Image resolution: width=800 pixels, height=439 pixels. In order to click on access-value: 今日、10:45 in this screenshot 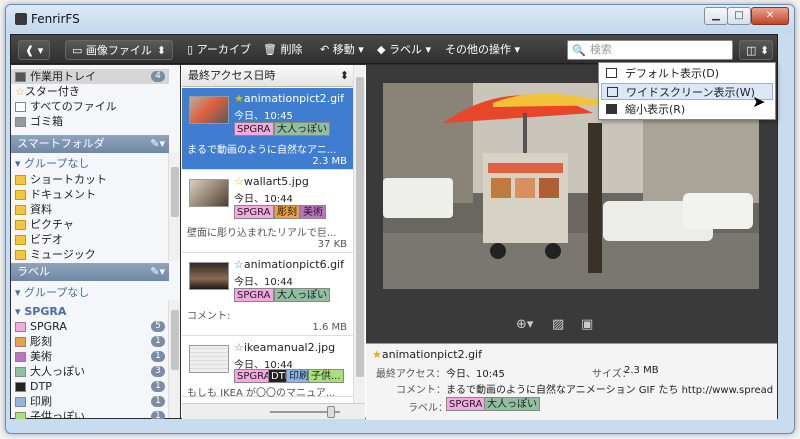, I will do `click(475, 374)`.